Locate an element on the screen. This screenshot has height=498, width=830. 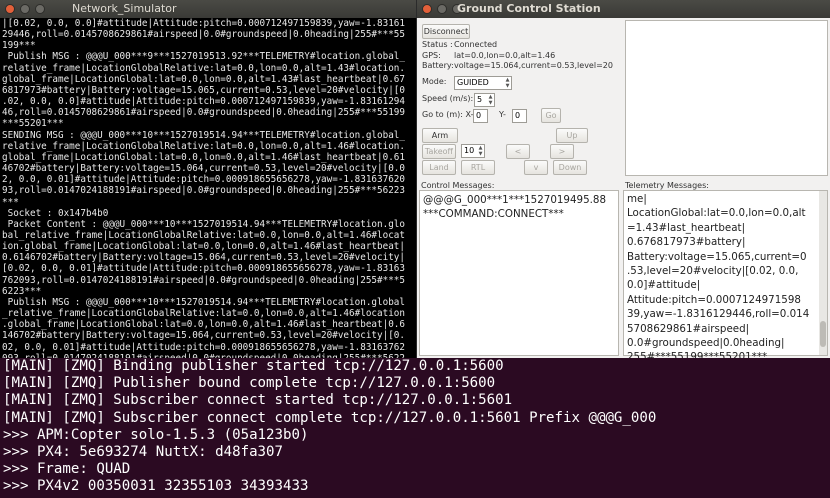
simulator-line: ***55201*** is located at coordinates (33, 124).